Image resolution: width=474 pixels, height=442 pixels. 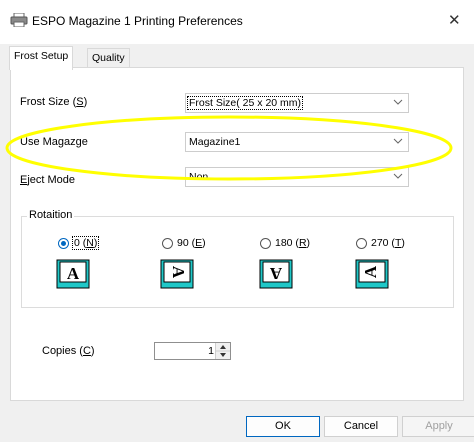 What do you see at coordinates (454, 20) in the screenshot?
I see `close-icon: ✕` at bounding box center [454, 20].